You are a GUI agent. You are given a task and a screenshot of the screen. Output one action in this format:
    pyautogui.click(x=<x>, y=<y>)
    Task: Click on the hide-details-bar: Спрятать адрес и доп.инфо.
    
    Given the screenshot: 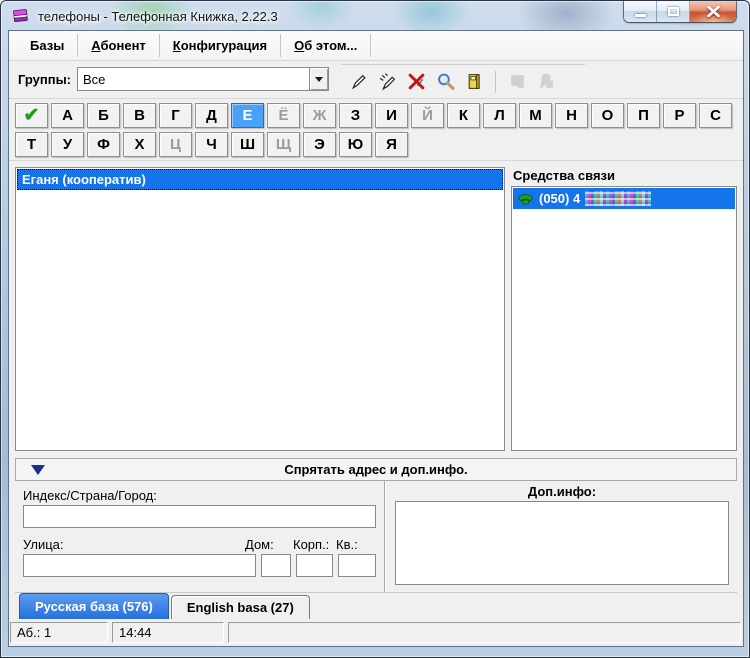 What is the action you would take?
    pyautogui.click(x=376, y=470)
    